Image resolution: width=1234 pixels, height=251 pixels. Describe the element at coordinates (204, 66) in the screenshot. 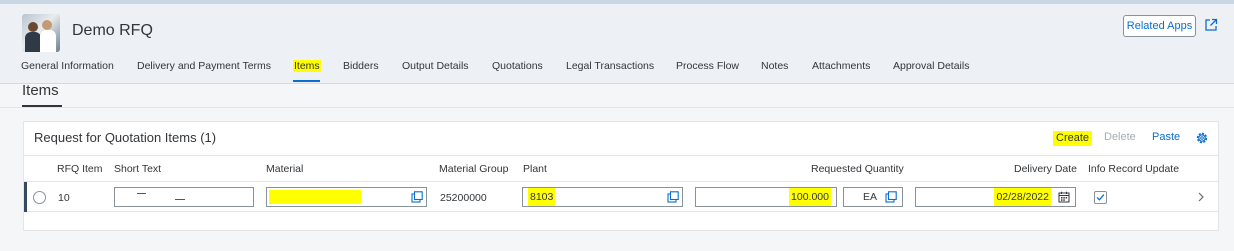

I see `tab-delivery-and-payment-terms: Delivery and Payment Terms` at that location.